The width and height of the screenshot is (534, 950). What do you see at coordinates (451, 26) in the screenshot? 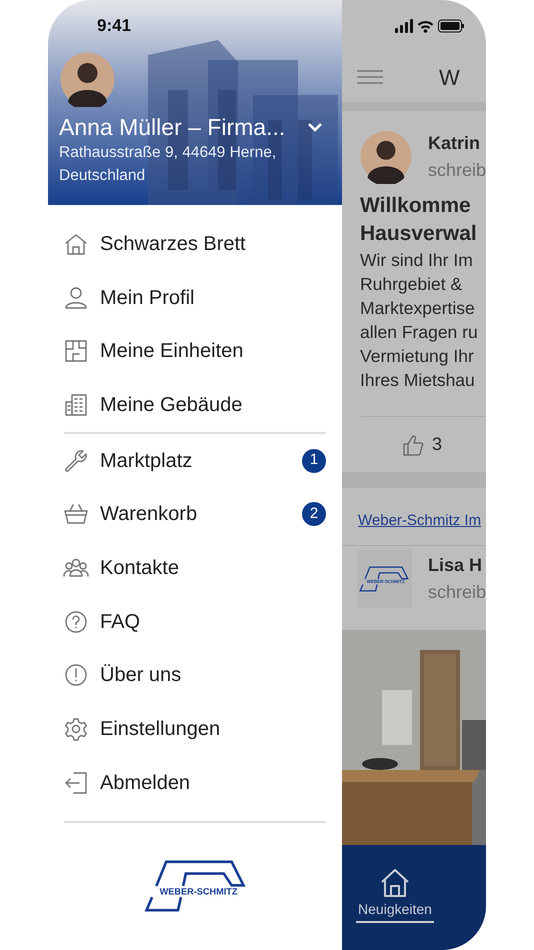
I see `battery-icon` at bounding box center [451, 26].